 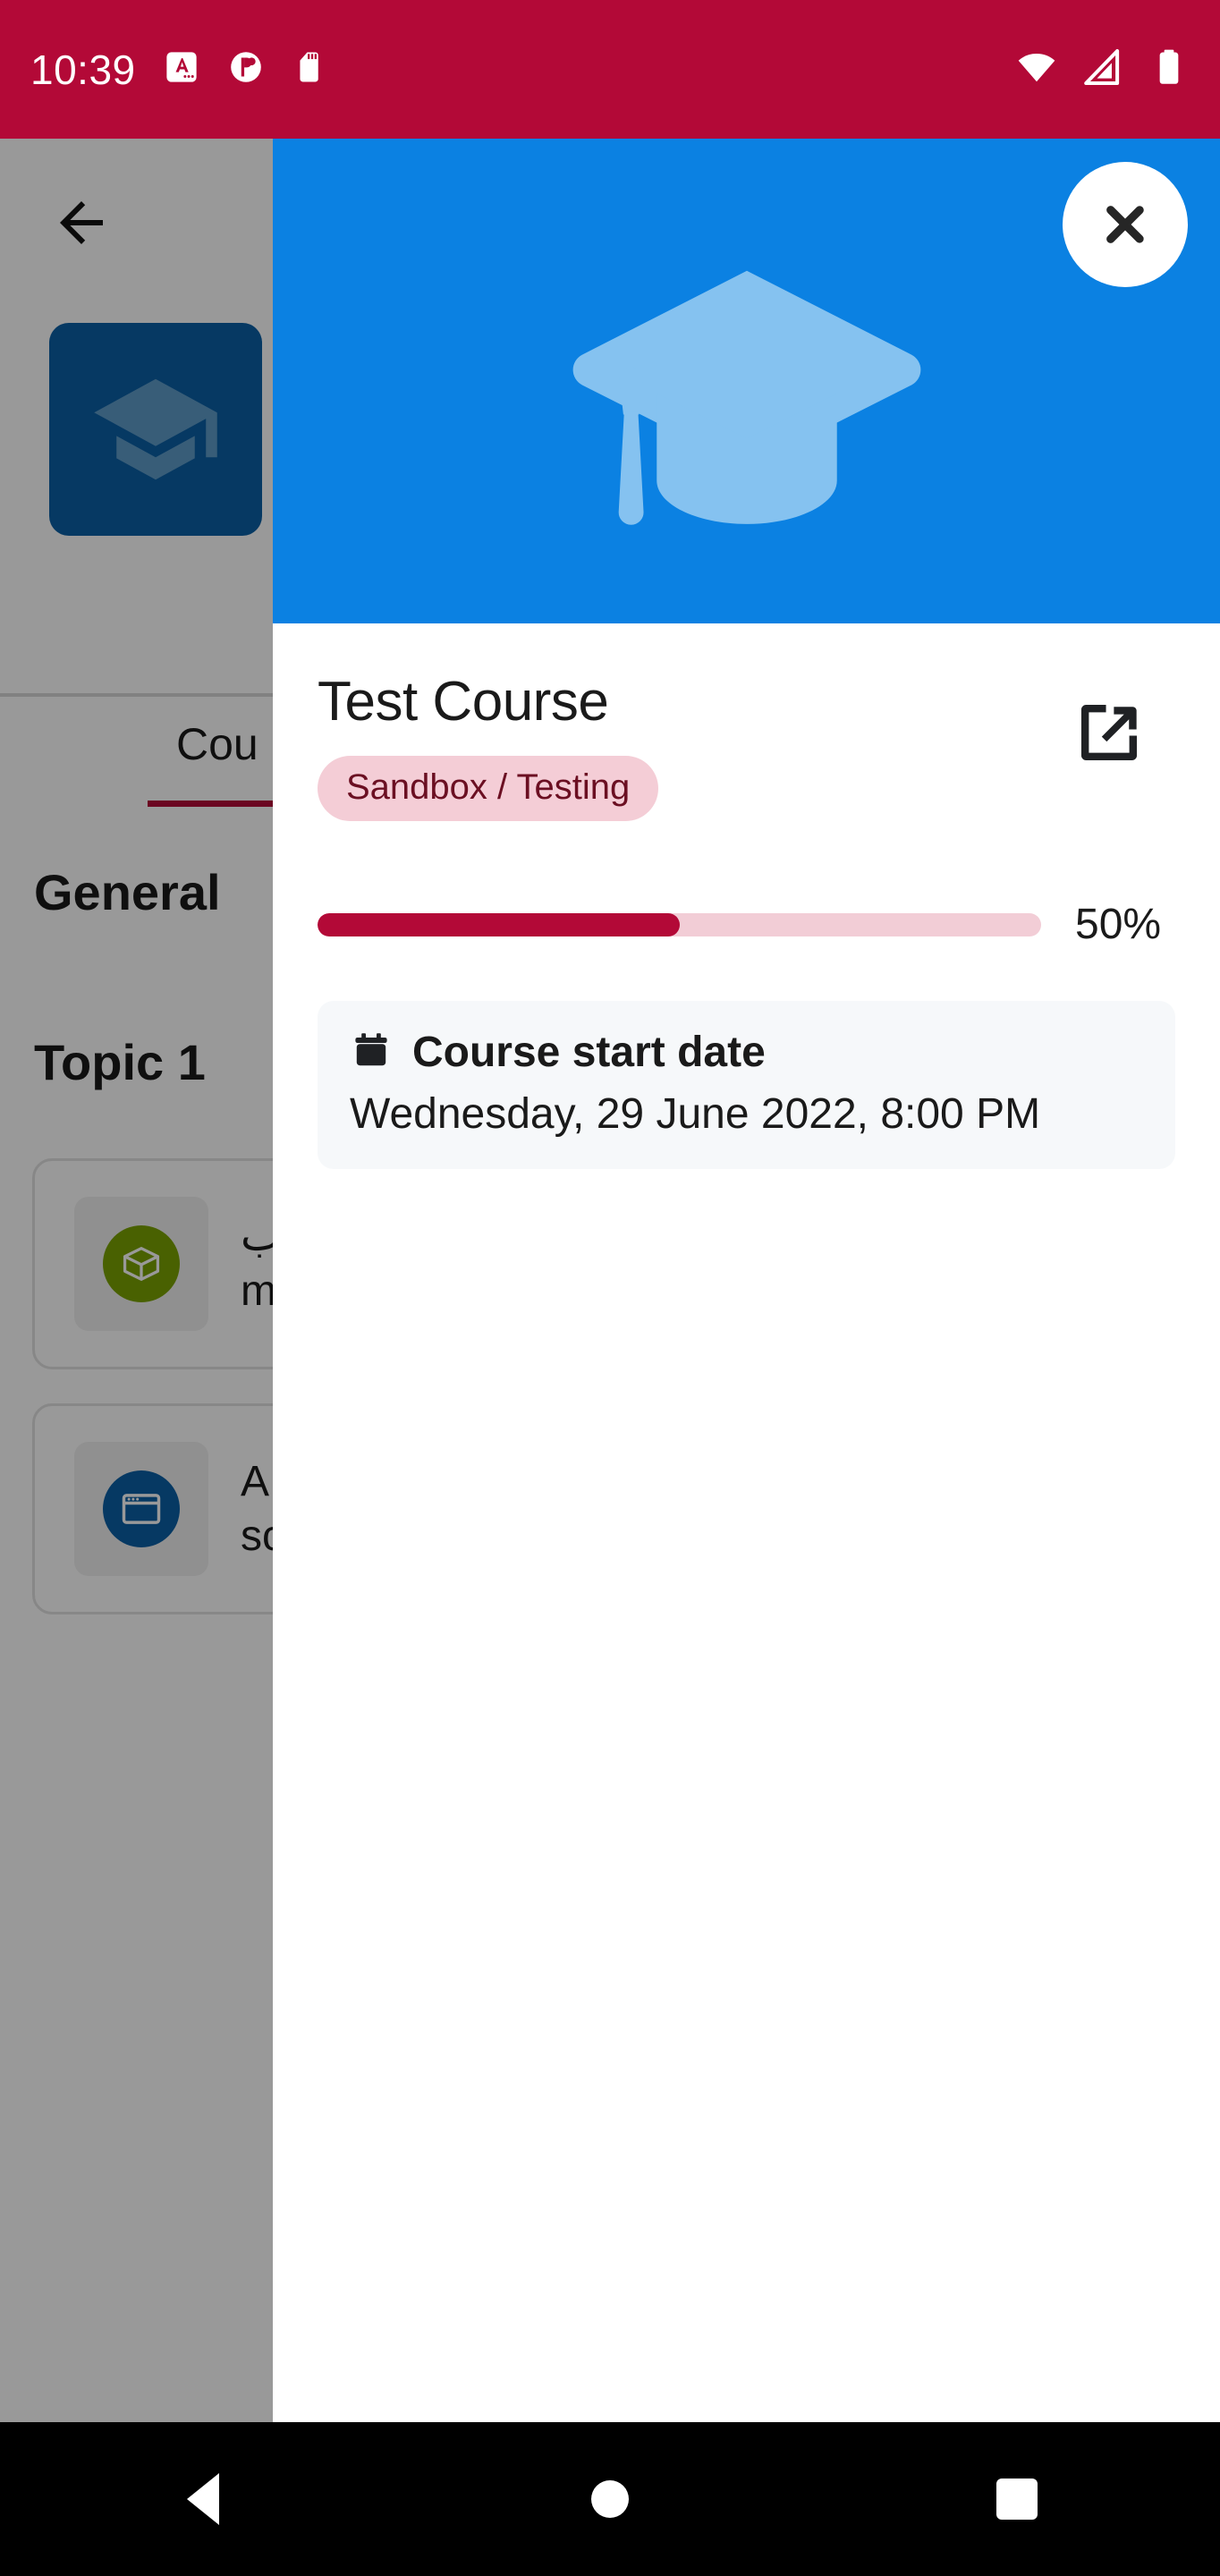 I want to click on course-title: Test Course, so click(x=464, y=702).